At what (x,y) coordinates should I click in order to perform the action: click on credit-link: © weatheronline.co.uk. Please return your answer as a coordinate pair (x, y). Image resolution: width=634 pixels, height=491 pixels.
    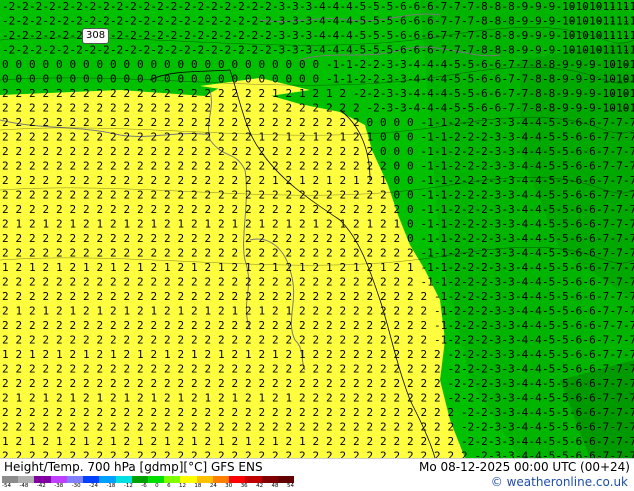
    Looking at the image, I should click on (559, 482).